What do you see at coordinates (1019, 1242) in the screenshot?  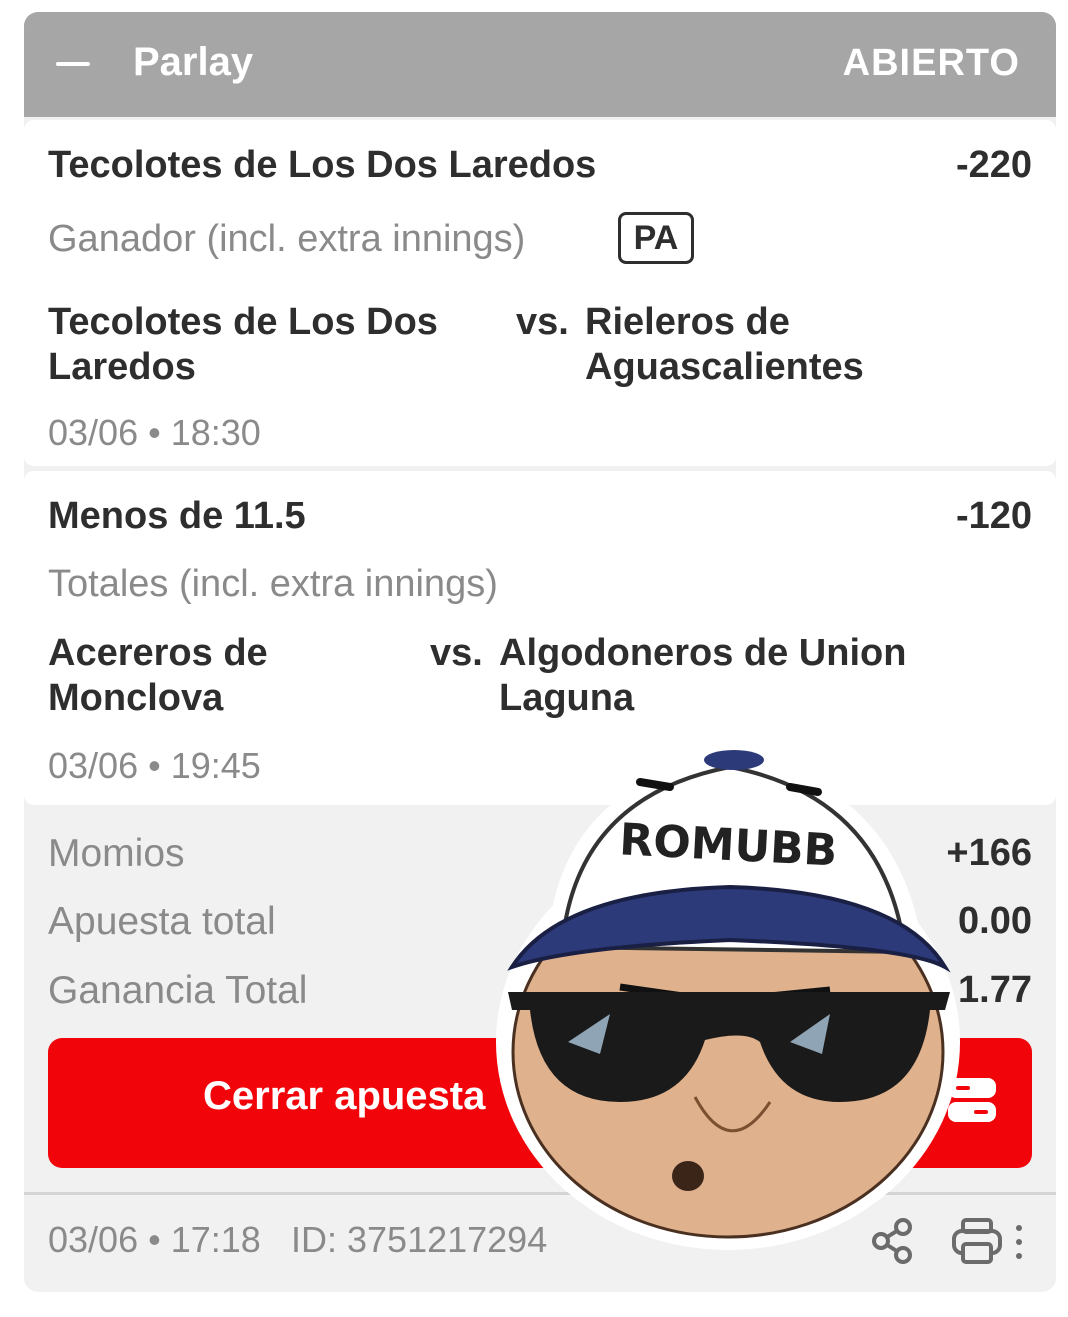 I see `more-options-icon` at bounding box center [1019, 1242].